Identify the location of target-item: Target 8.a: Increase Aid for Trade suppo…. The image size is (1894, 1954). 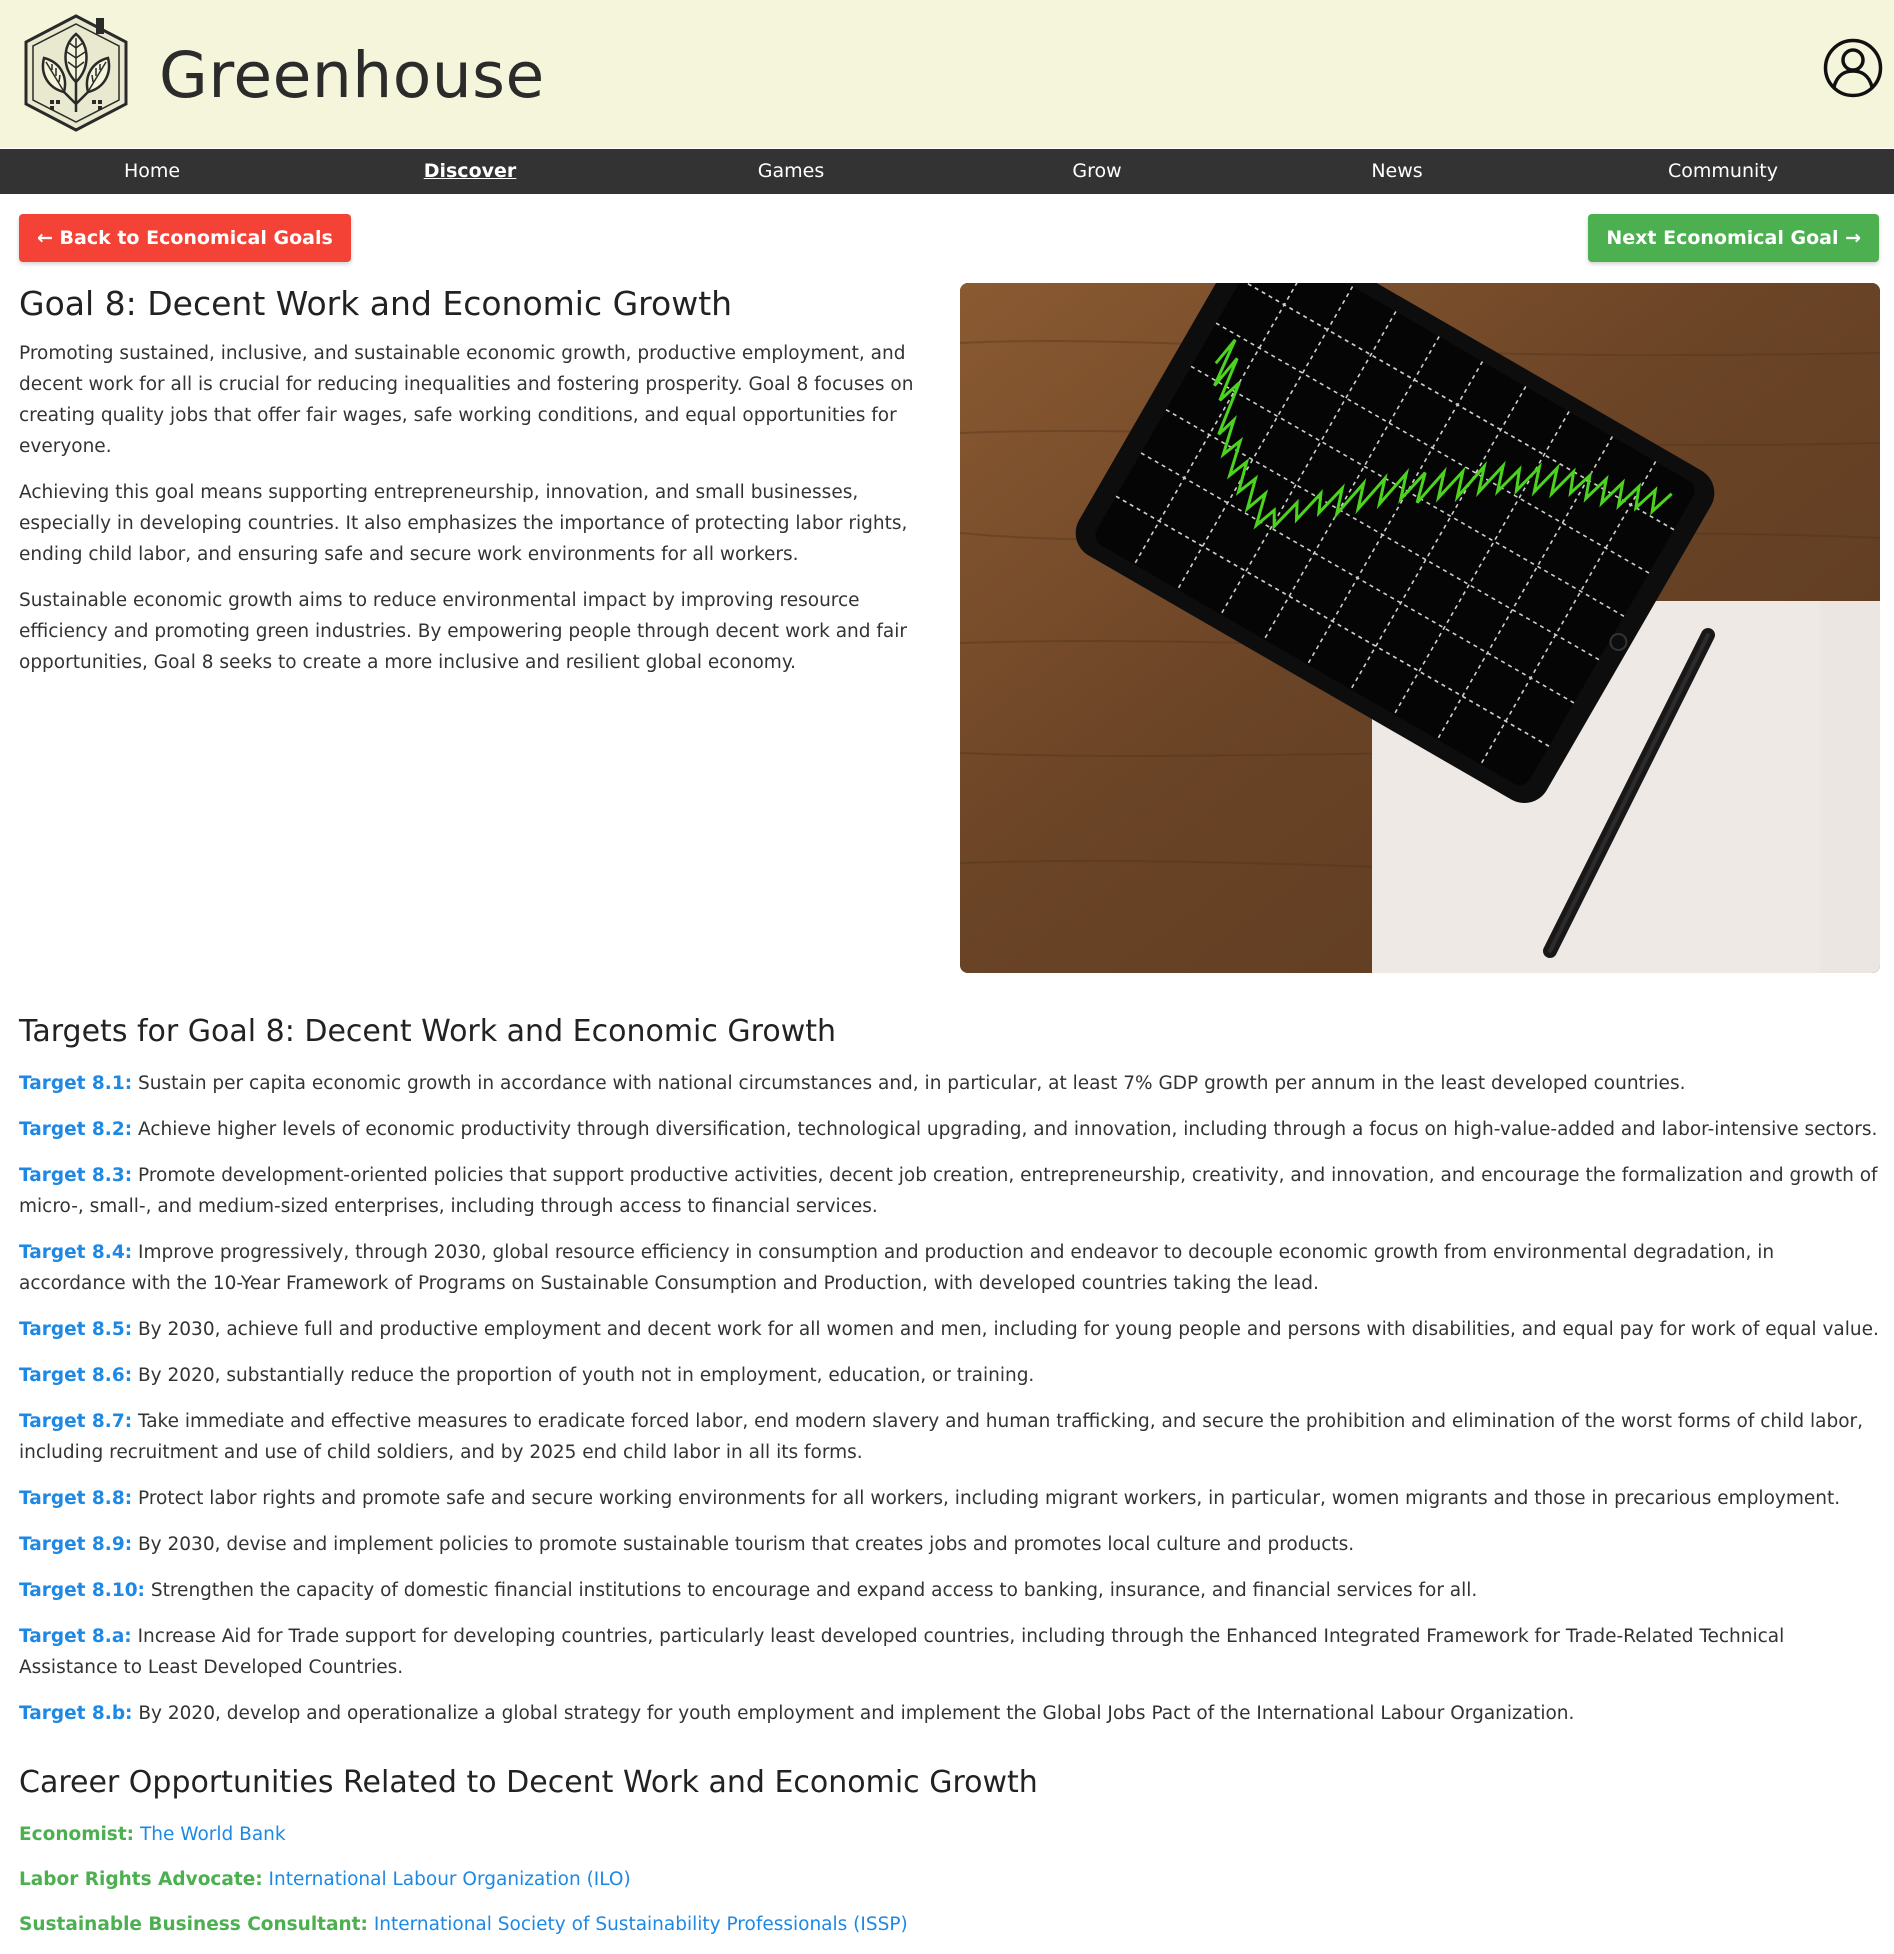
(951, 1652).